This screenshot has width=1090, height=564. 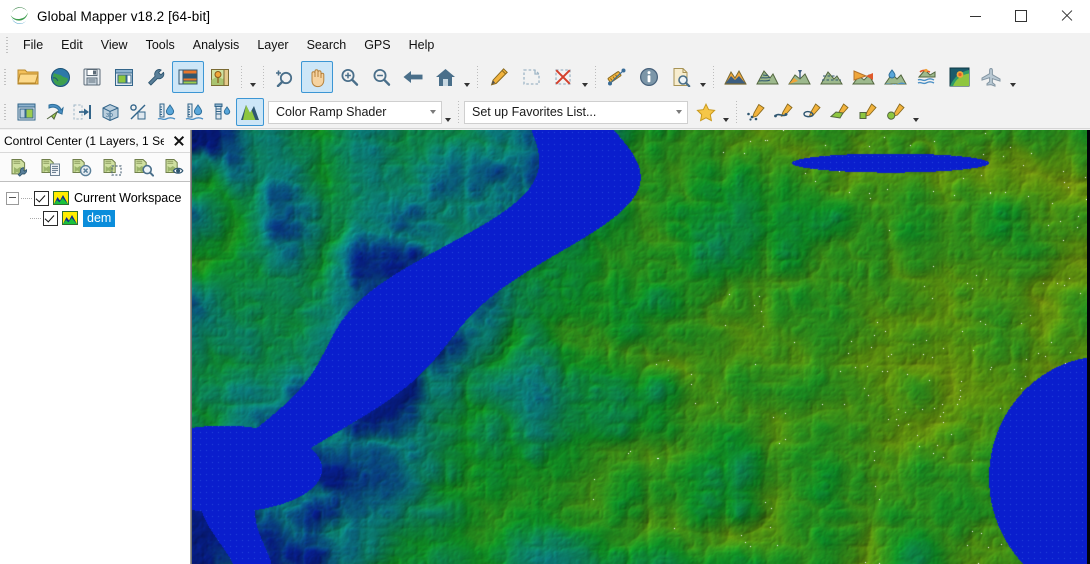 What do you see at coordinates (166, 112) in the screenshot?
I see `water-level-up-button` at bounding box center [166, 112].